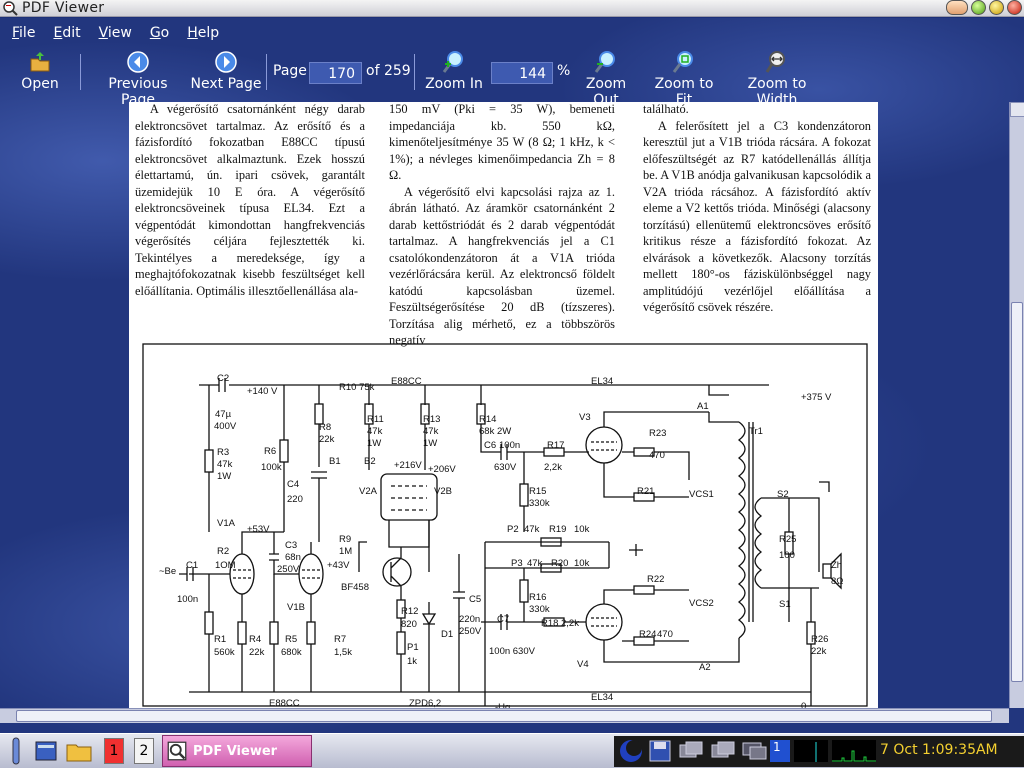 Image resolution: width=1024 pixels, height=768 pixels. I want to click on zoom-in-button: Zoom In, so click(454, 71).